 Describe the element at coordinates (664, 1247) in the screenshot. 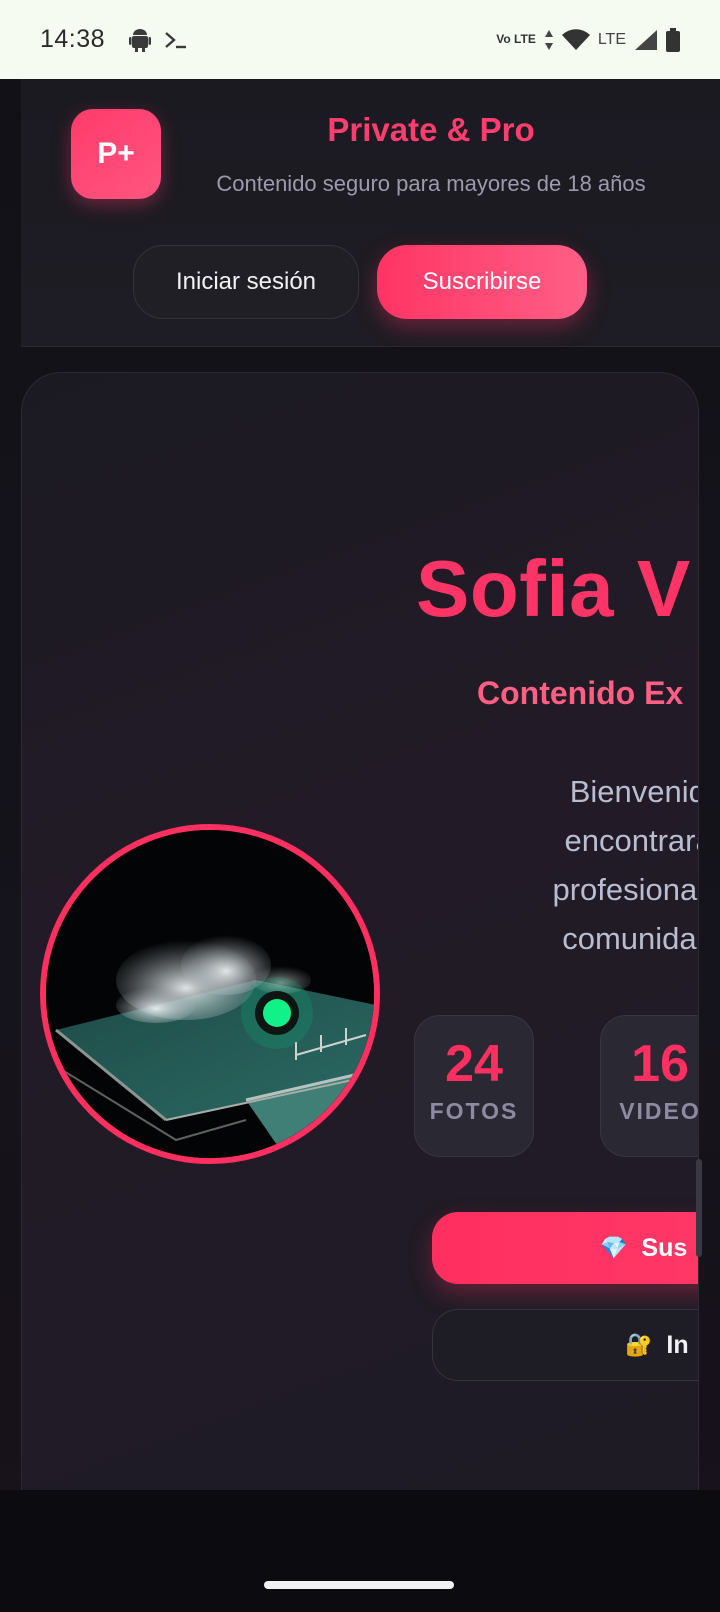

I see `subscribe-cta-label: Sus` at that location.